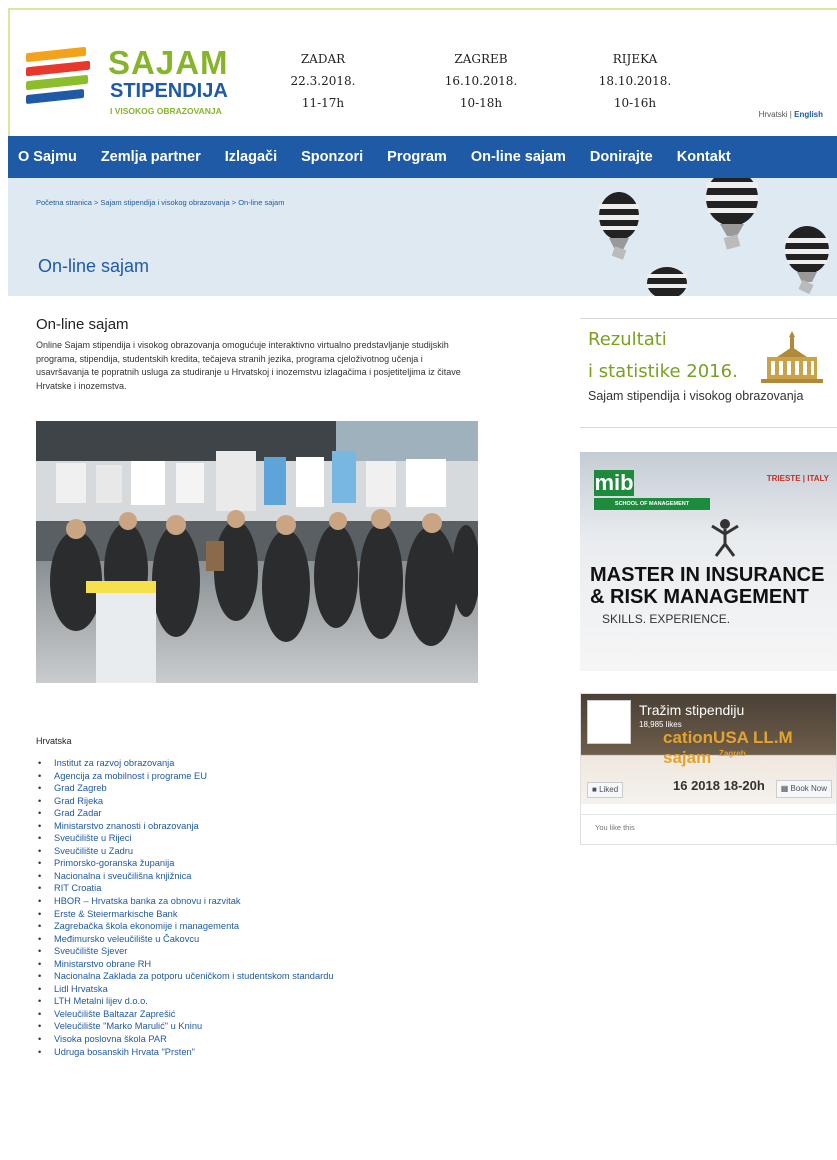  Describe the element at coordinates (663, 371) in the screenshot. I see `results-title-line2: i statistike 2016.` at that location.